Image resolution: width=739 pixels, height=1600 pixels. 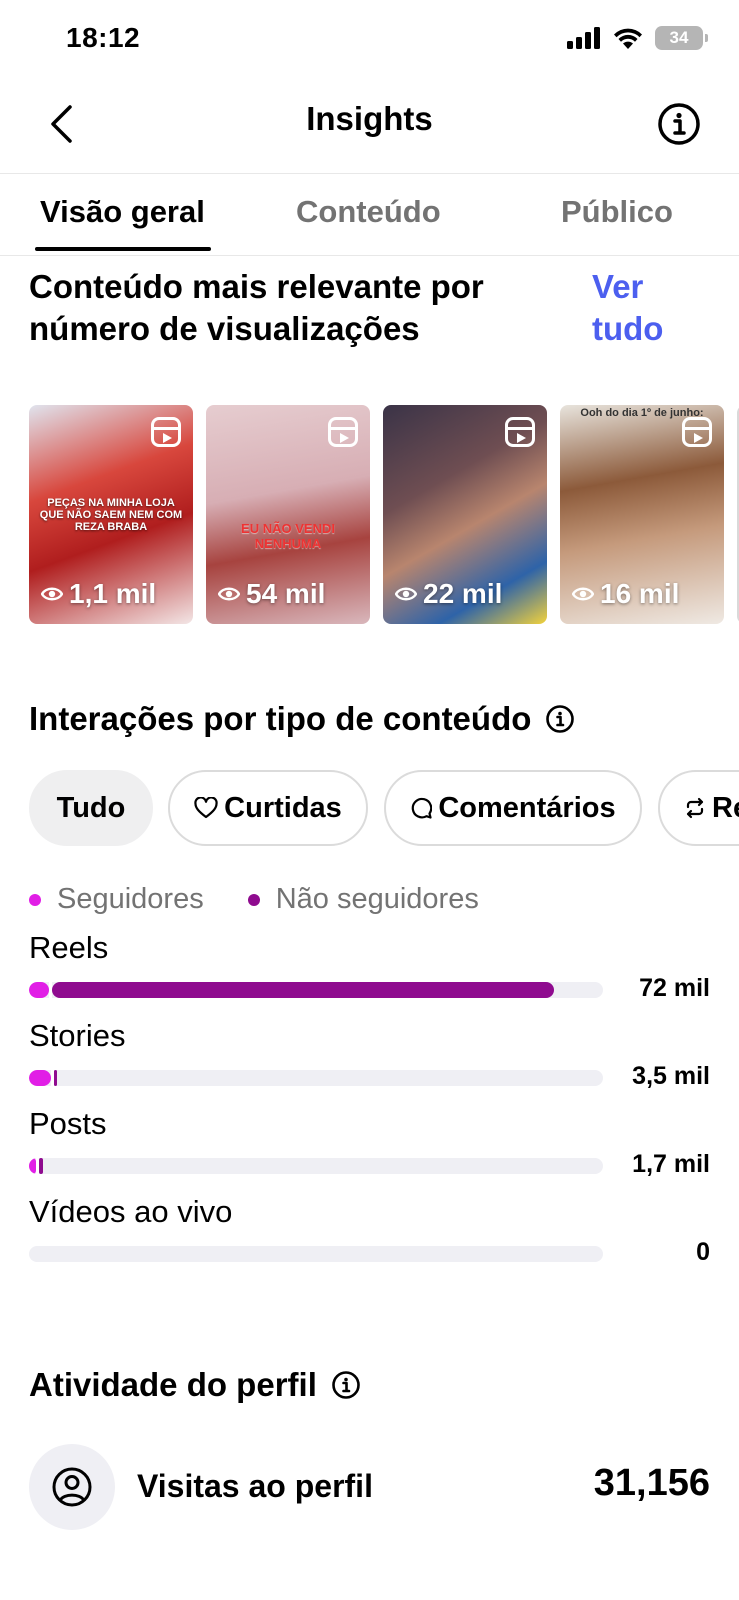 I want to click on battery-icon: 34, so click(x=681, y=38).